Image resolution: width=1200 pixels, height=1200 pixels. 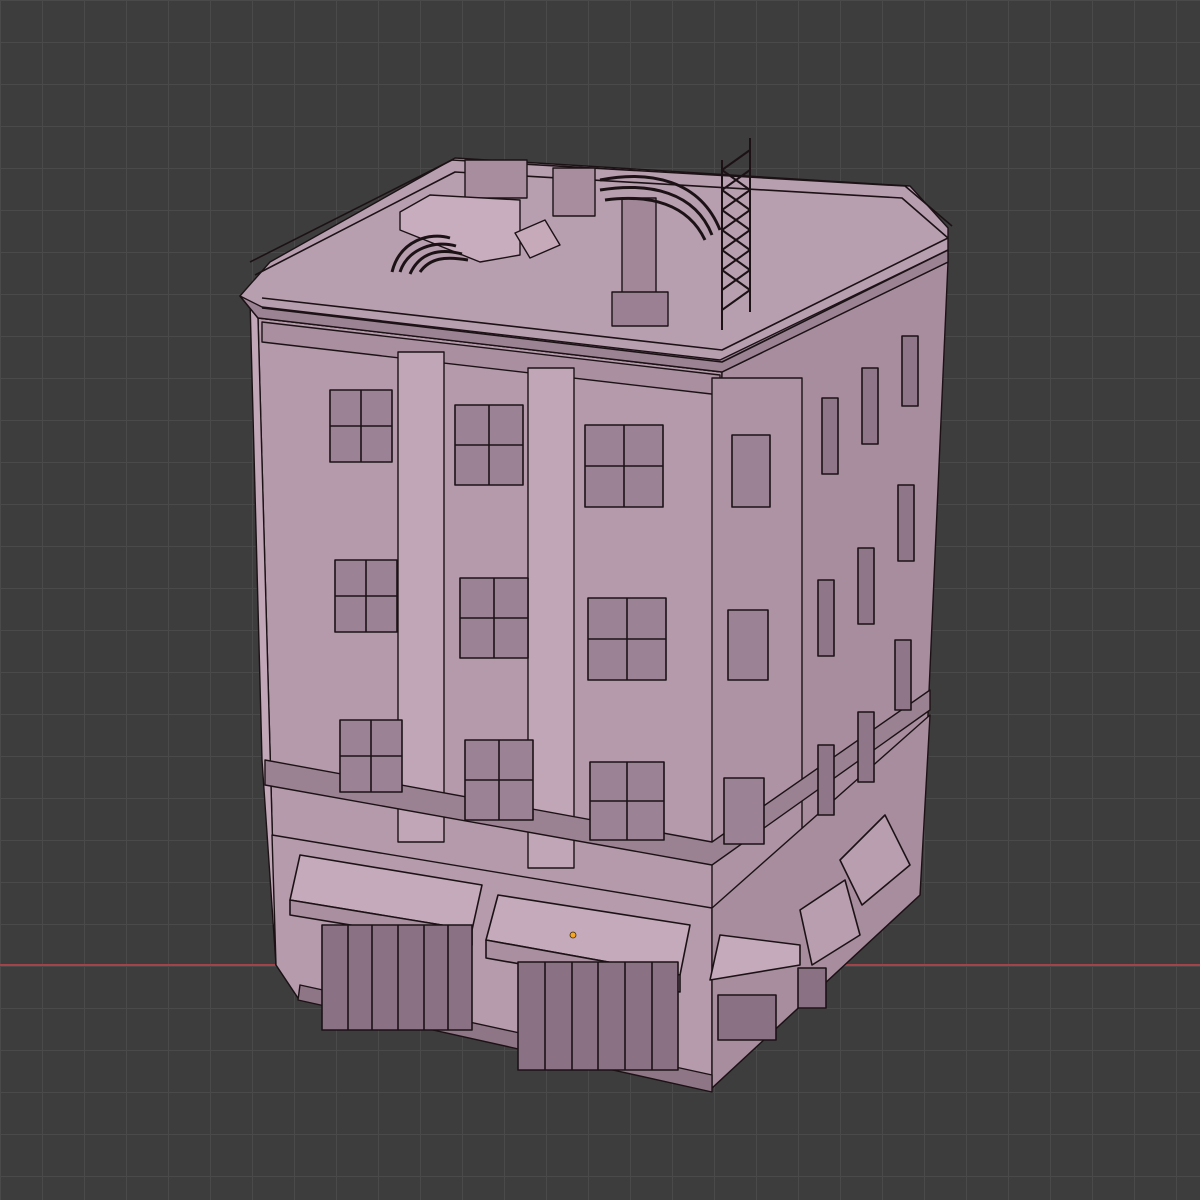 I want to click on chimney-base, so click(x=640, y=309).